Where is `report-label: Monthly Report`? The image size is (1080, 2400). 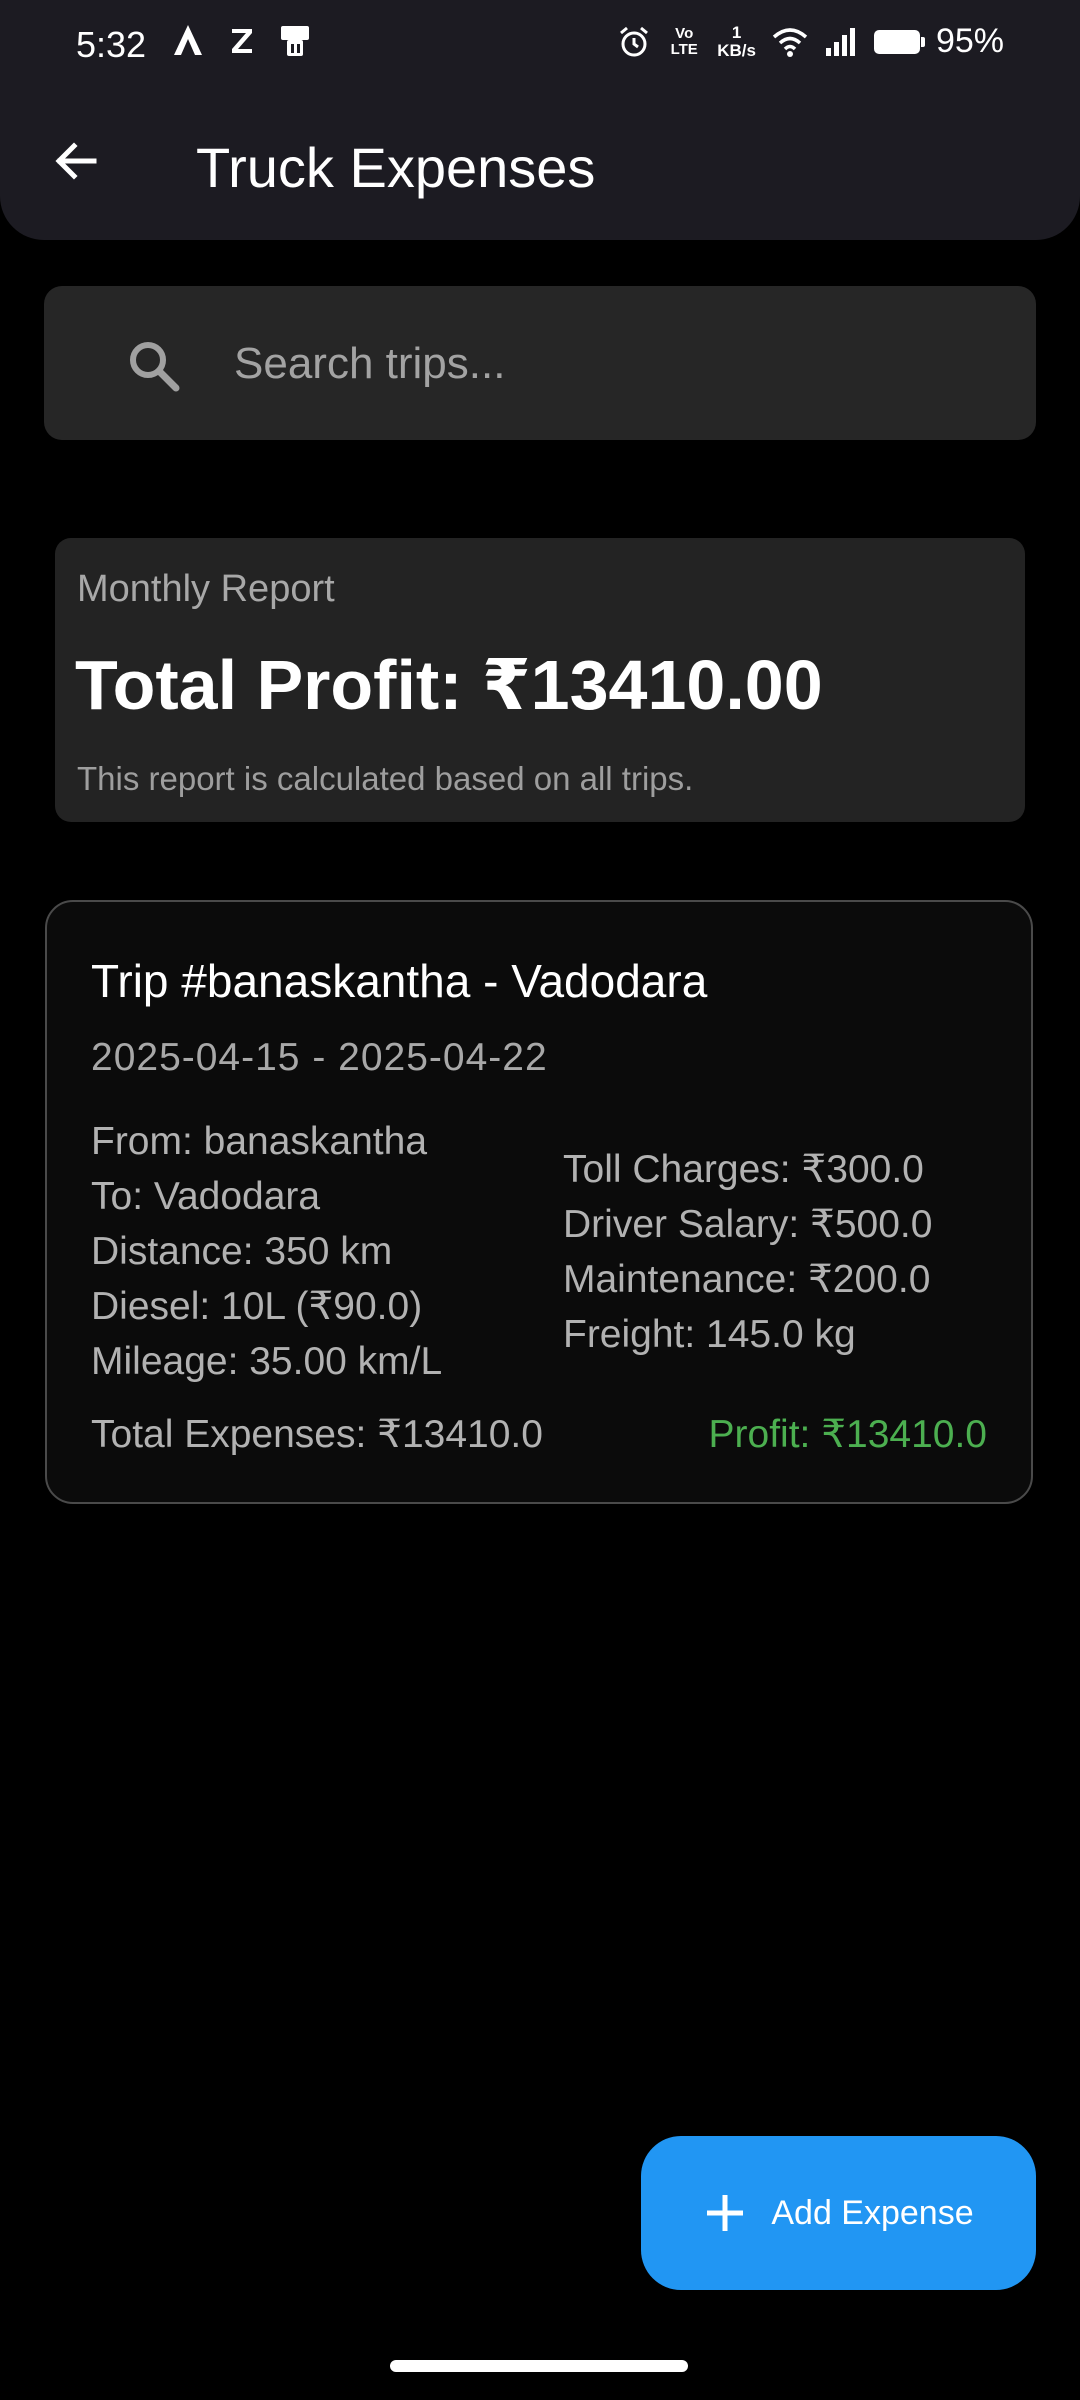 report-label: Monthly Report is located at coordinates (206, 589).